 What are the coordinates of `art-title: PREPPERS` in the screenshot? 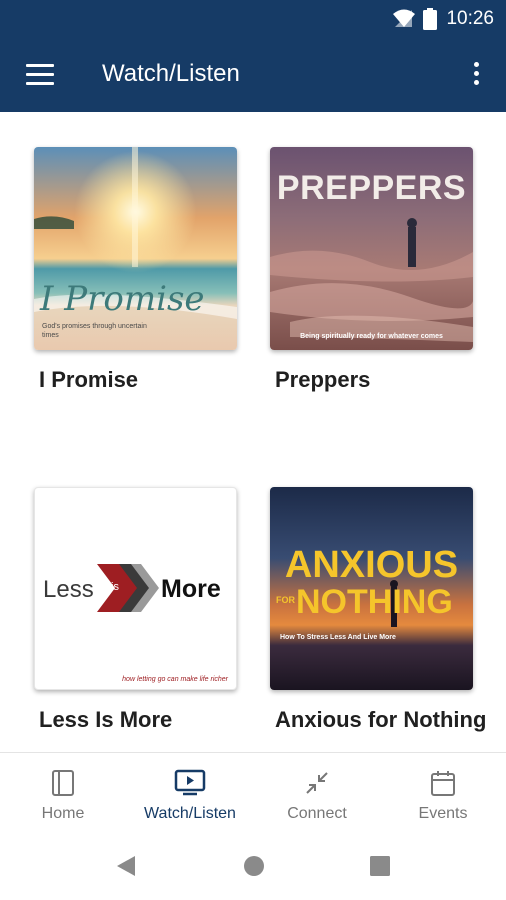 It's located at (371, 188).